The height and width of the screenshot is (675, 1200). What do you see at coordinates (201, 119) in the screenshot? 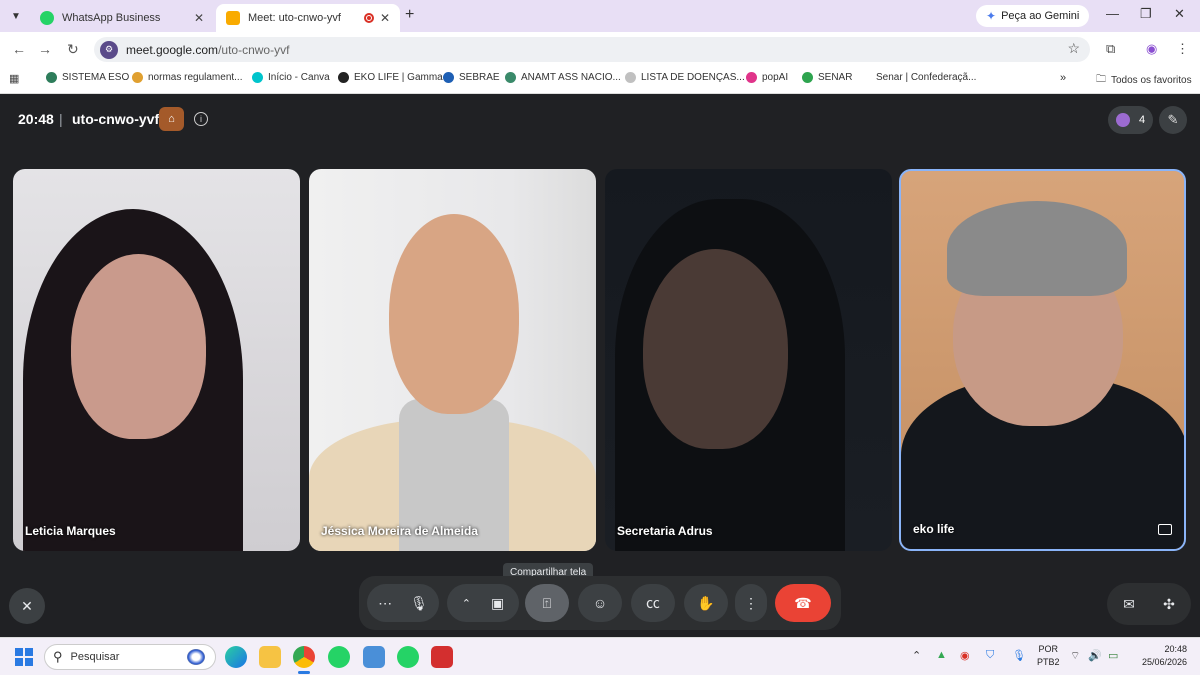
I see `meeting-info-icon: i` at bounding box center [201, 119].